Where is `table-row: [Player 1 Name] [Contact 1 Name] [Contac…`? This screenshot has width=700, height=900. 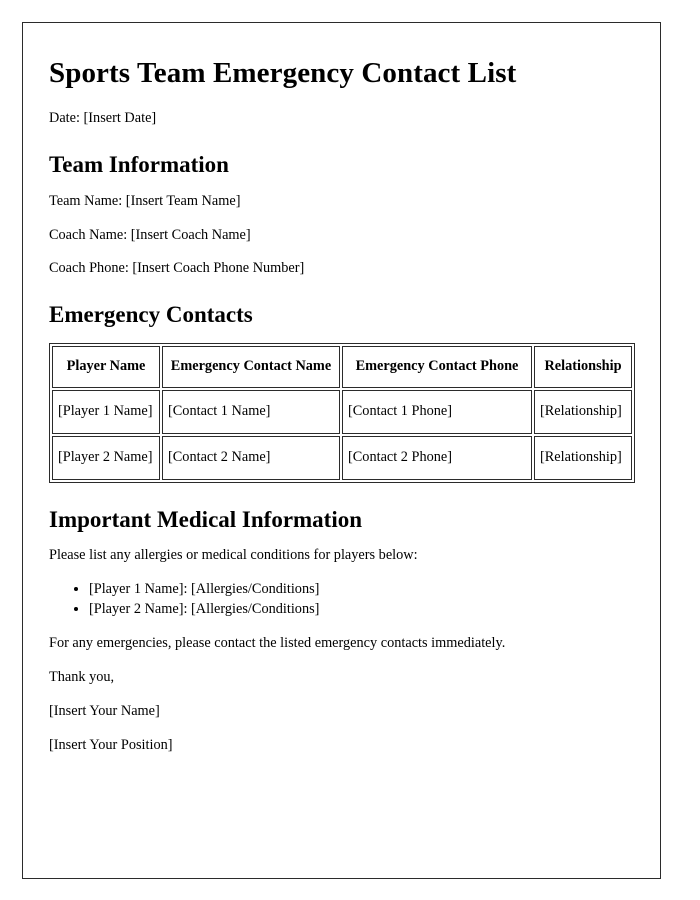 table-row: [Player 1 Name] [Contact 1 Name] [Contac… is located at coordinates (342, 411).